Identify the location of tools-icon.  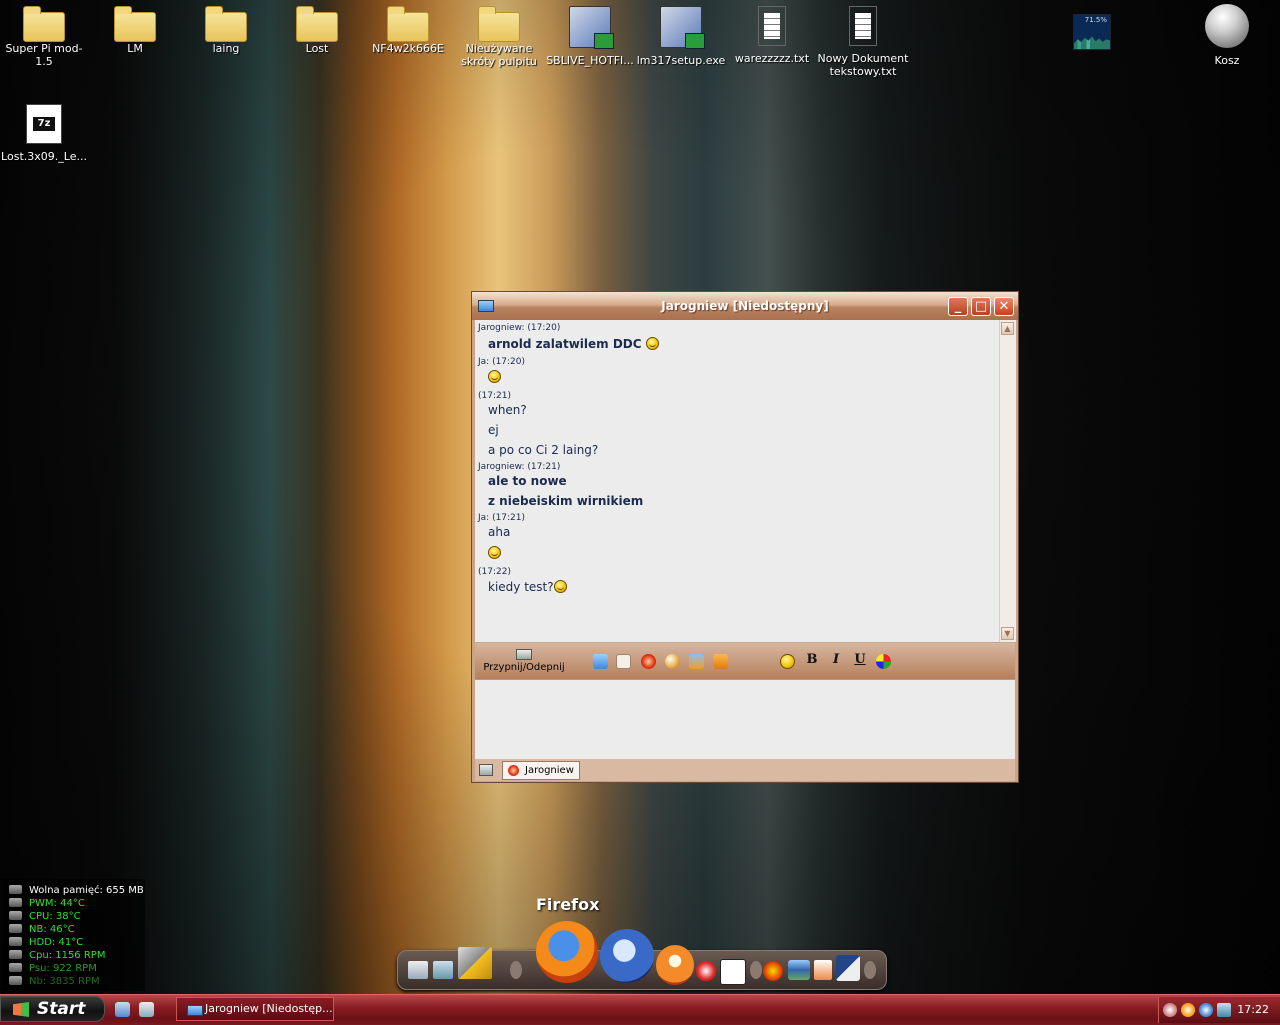
(475, 963).